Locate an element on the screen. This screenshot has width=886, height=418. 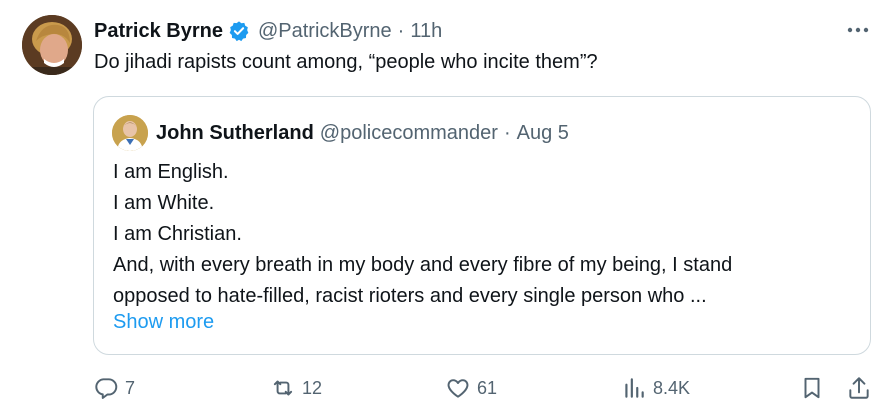
author-avatar is located at coordinates (52, 45).